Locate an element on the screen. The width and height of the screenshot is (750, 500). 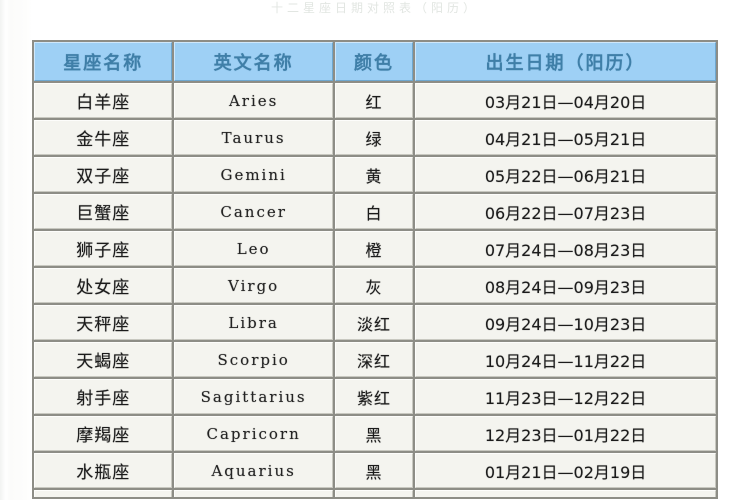
faint-page-title: 十二星座日期对照表（阳历） is located at coordinates (374, 8).